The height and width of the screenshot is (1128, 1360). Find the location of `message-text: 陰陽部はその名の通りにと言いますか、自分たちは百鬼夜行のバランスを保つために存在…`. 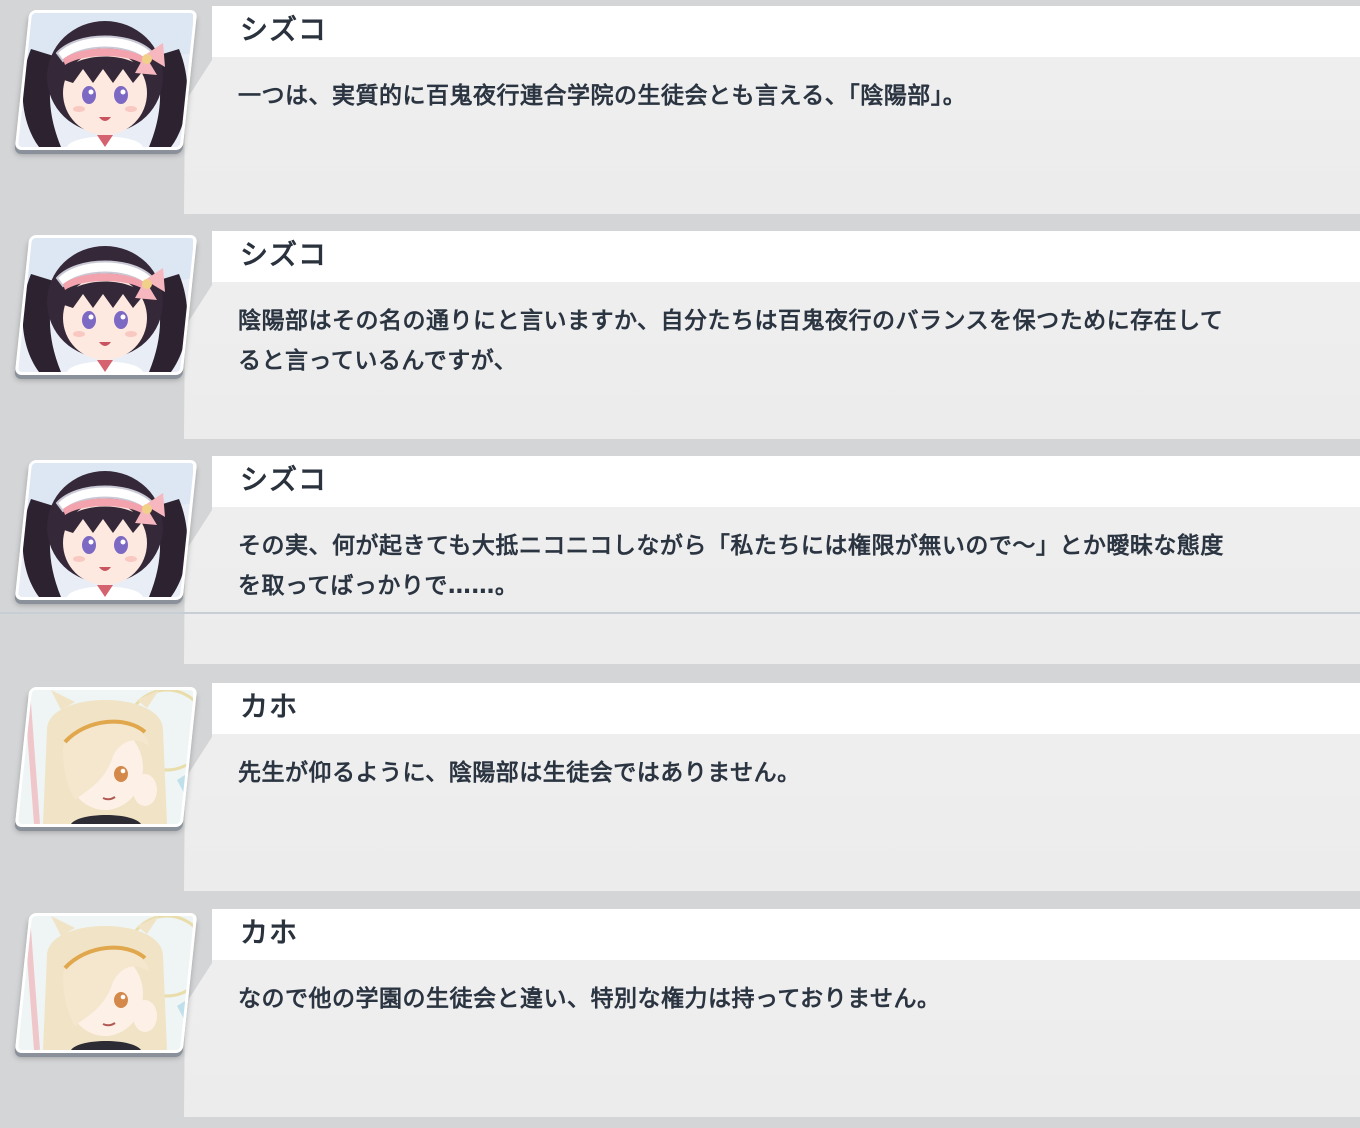

message-text: 陰陽部はその名の通りにと言いますか、自分たちは百鬼夜行のバランスを保つために存在… is located at coordinates (778, 341).